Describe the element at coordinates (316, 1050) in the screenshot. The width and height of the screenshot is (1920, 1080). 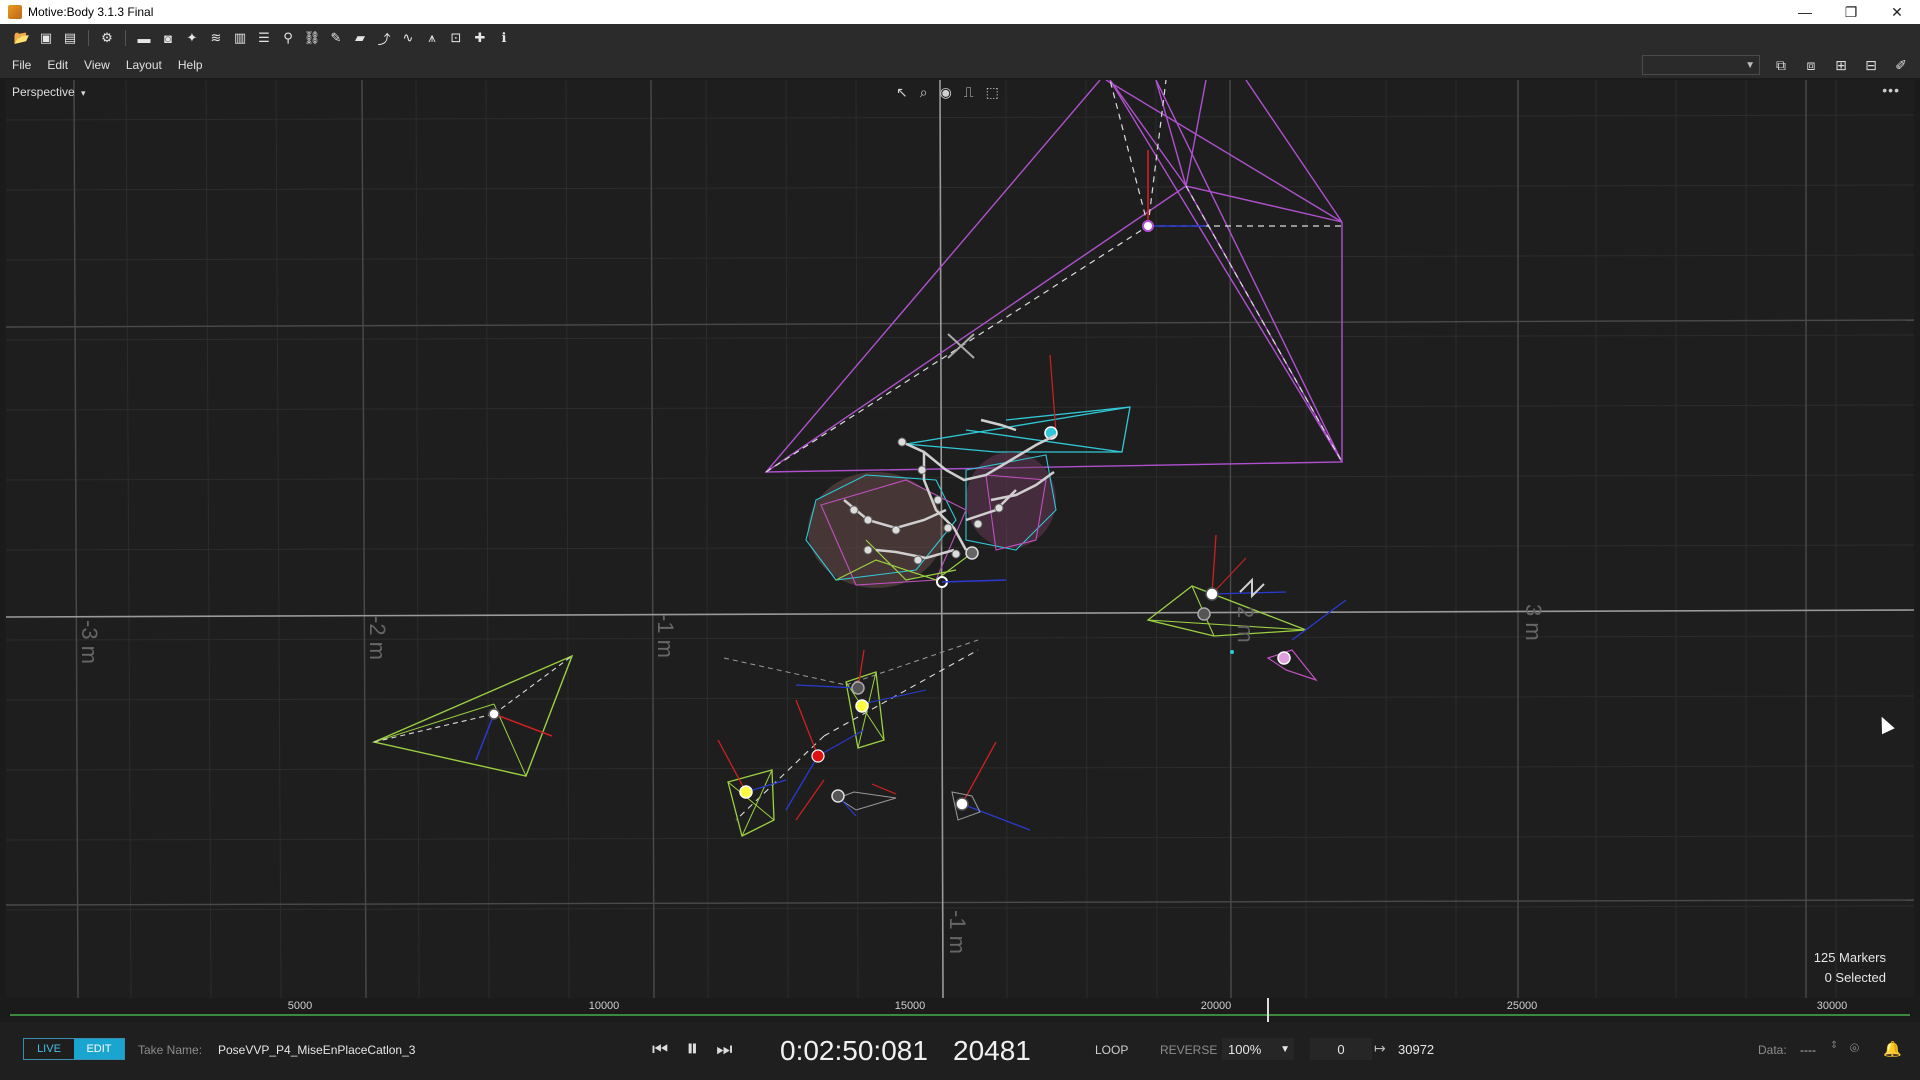
I see `take-name-value: PoseVVP_P4_MiseEnPlaceCatlon_3` at that location.